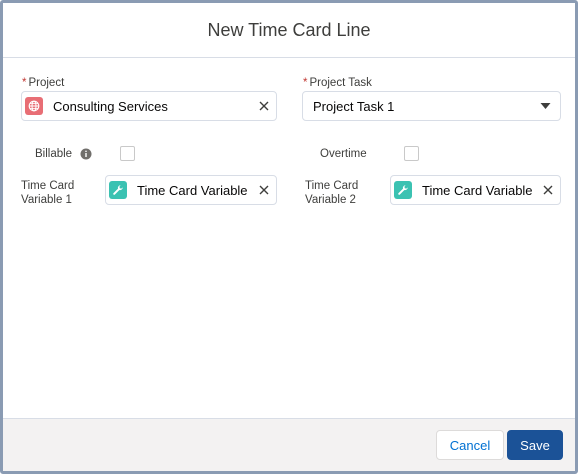 Image resolution: width=578 pixels, height=474 pixels. What do you see at coordinates (194, 190) in the screenshot?
I see `variable1-value: Time Card Variable 1` at bounding box center [194, 190].